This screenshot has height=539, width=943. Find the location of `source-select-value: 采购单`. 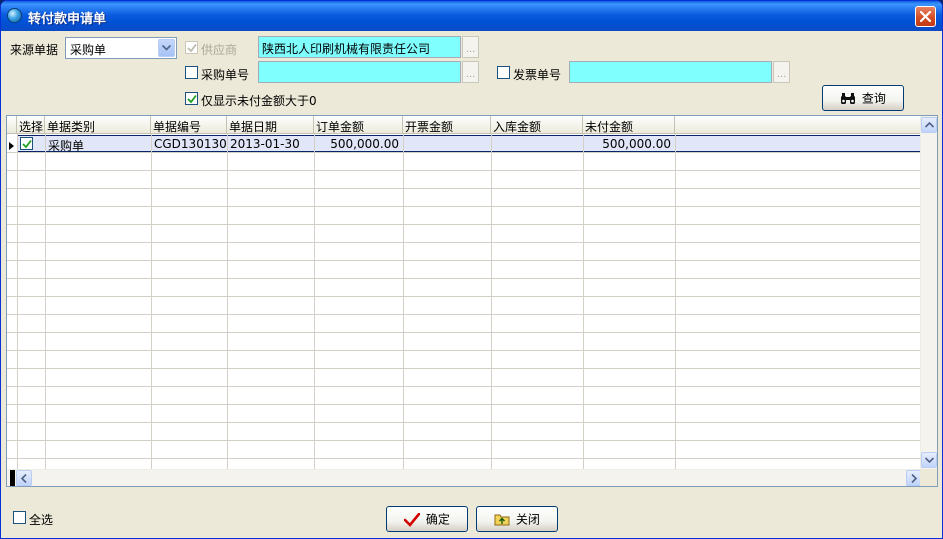

source-select-value: 采购单 is located at coordinates (88, 50).